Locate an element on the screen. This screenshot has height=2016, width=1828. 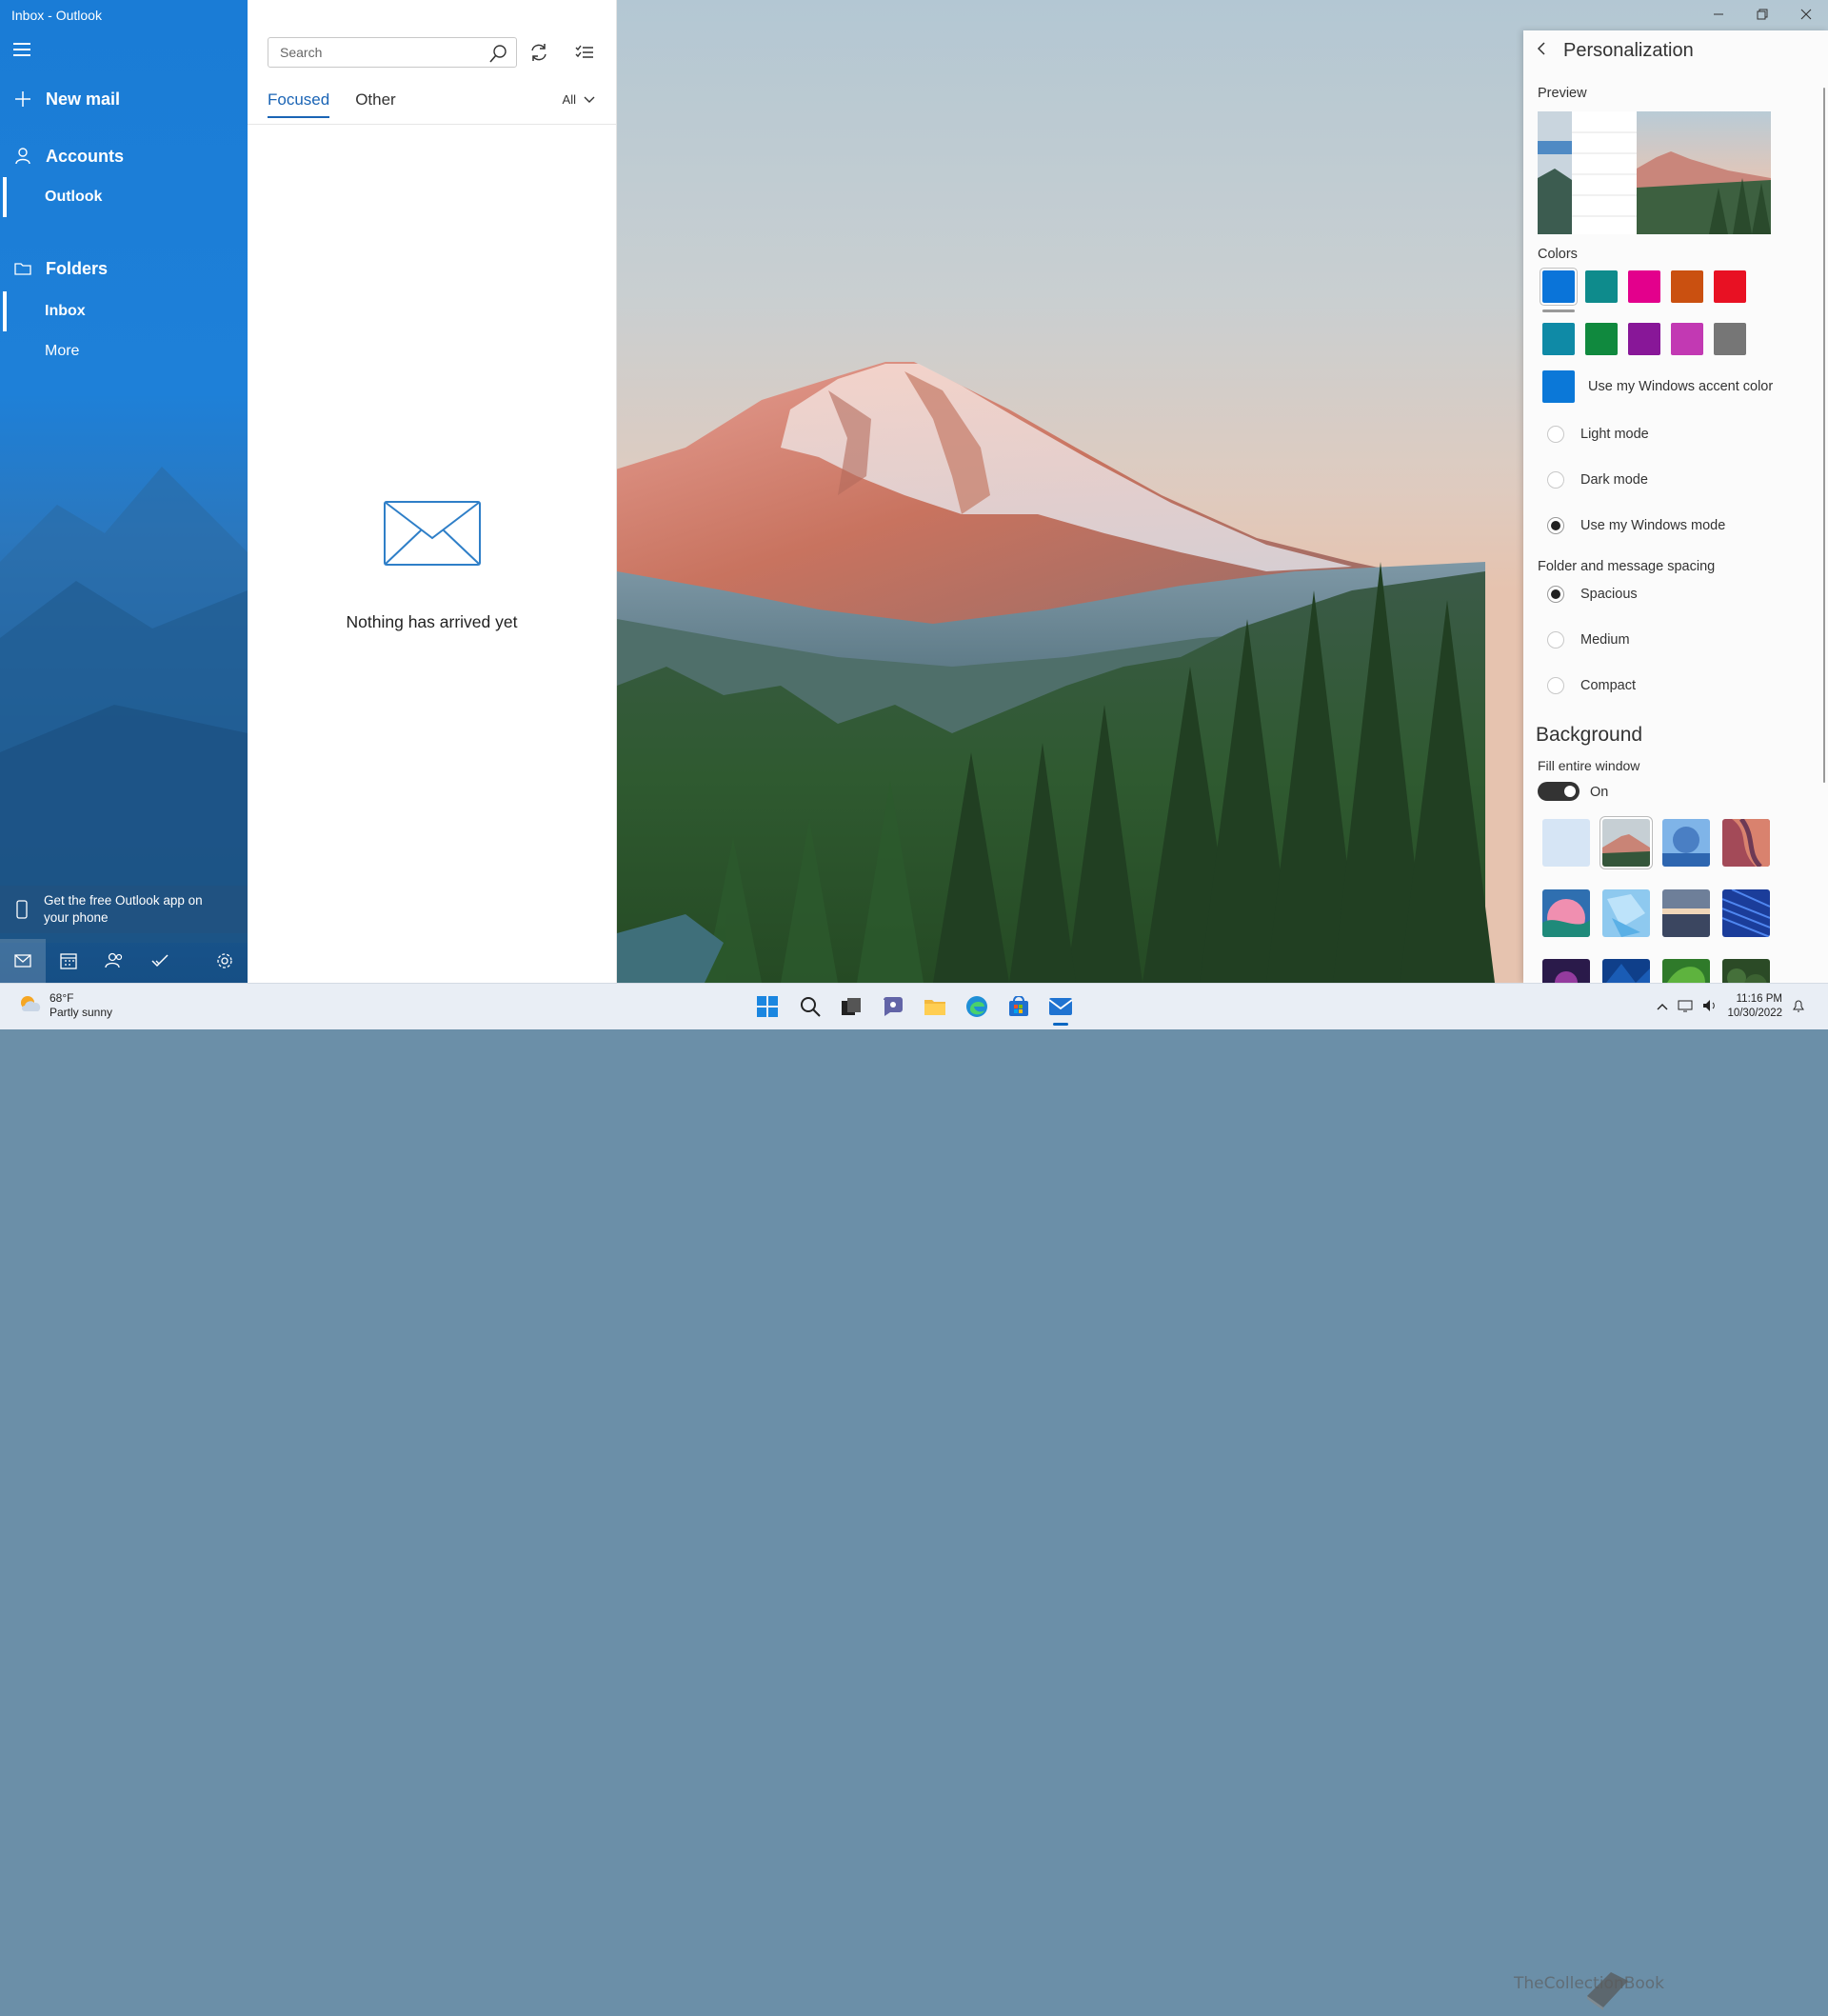
network-icon is located at coordinates (1685, 1007).